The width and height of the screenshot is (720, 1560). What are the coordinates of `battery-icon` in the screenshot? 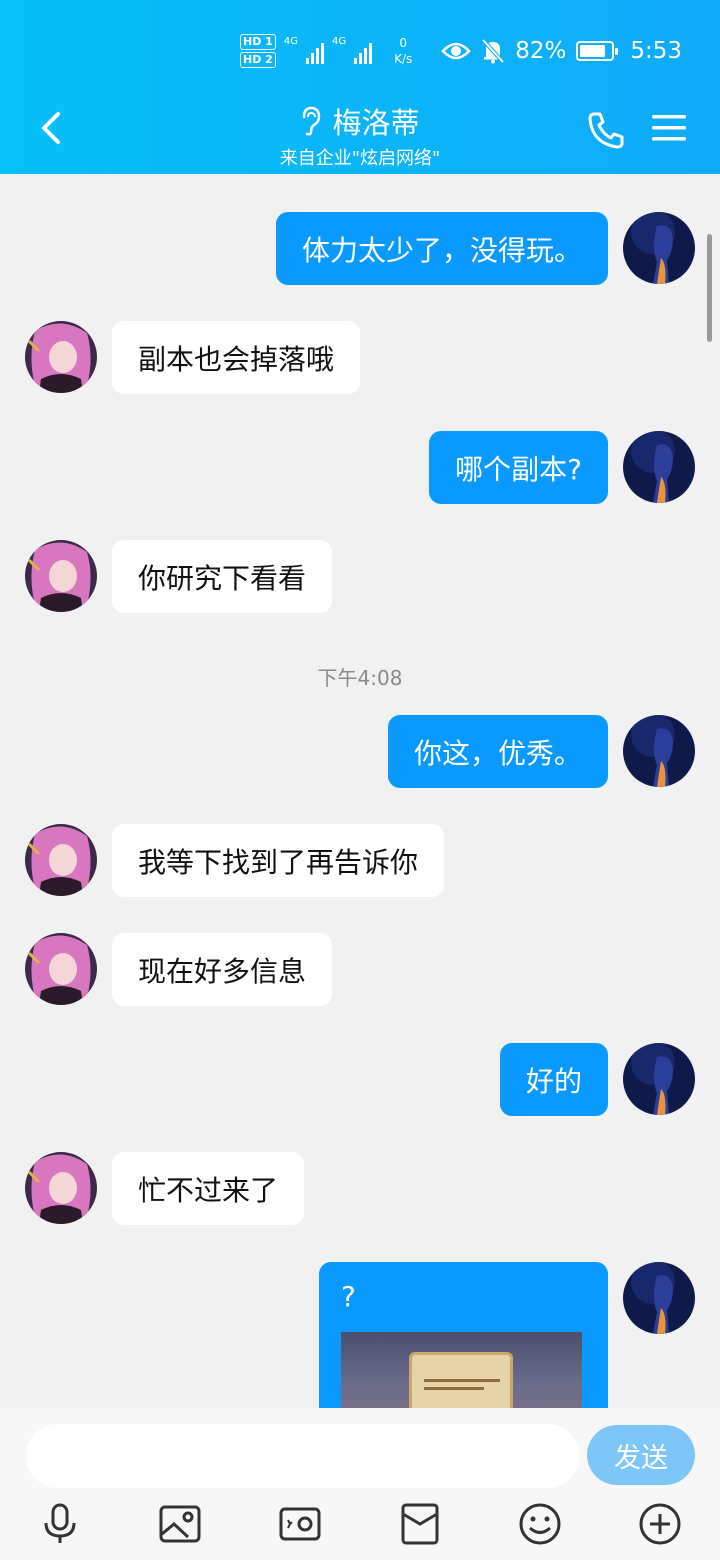 It's located at (597, 51).